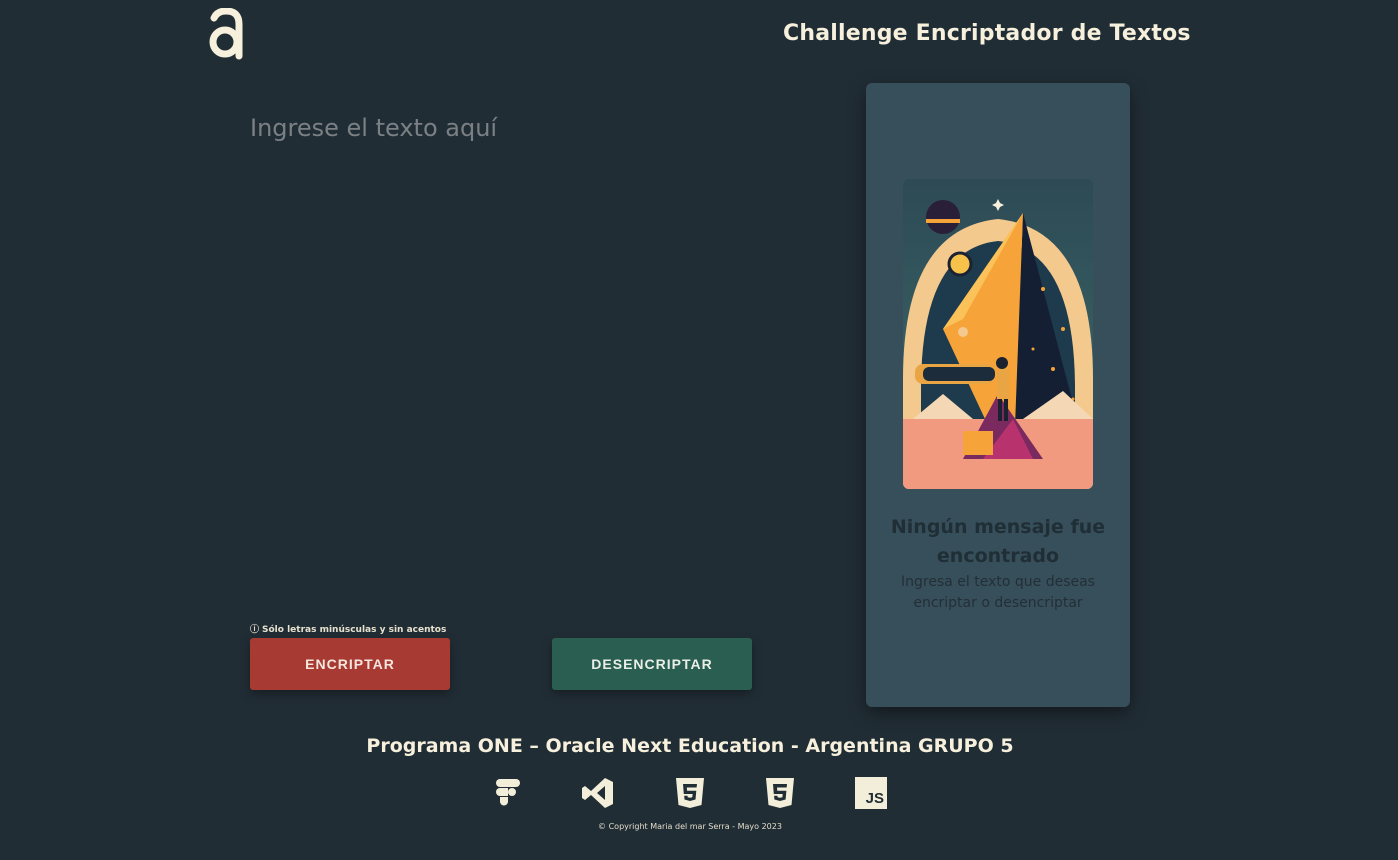 The height and width of the screenshot is (860, 1398). Describe the element at coordinates (780, 793) in the screenshot. I see `css3-icon` at that location.